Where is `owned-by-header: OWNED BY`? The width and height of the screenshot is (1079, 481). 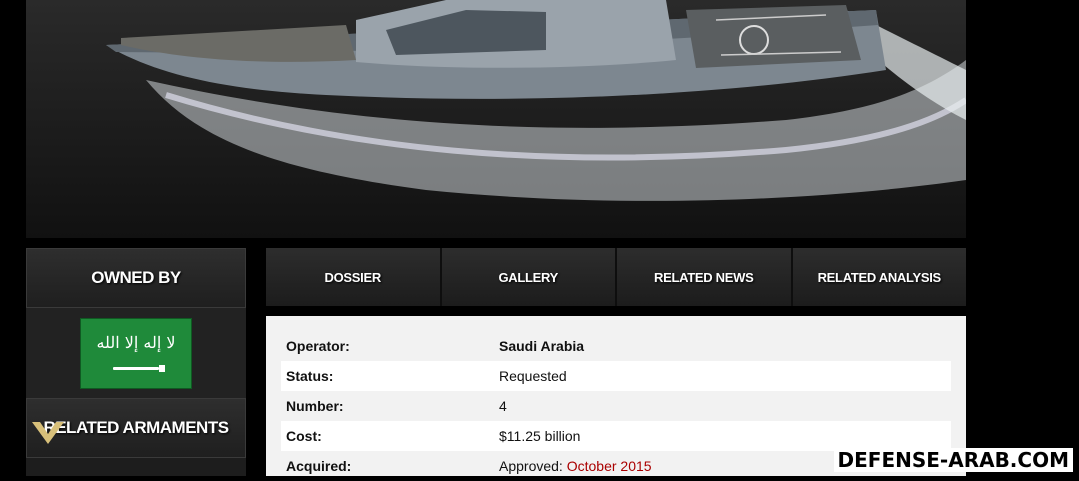
owned-by-header: OWNED BY is located at coordinates (136, 278).